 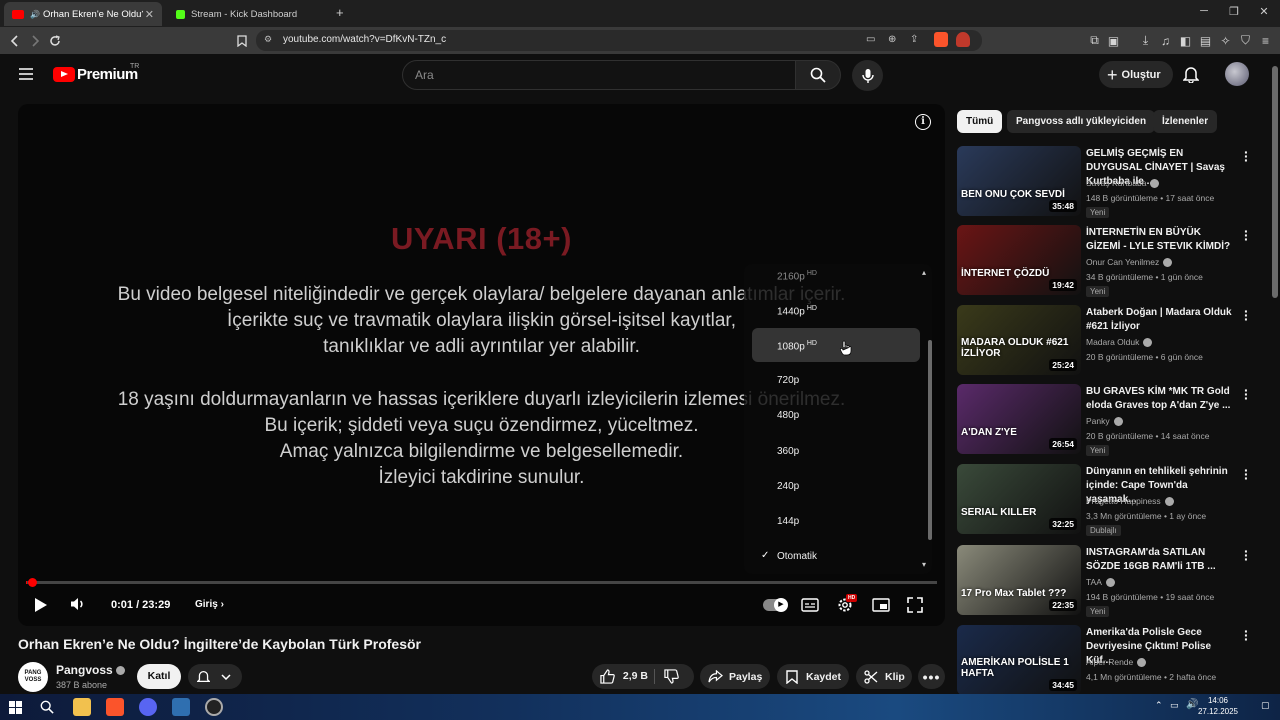 What do you see at coordinates (1245, 40) in the screenshot?
I see `vpn-icon: ⛉` at bounding box center [1245, 40].